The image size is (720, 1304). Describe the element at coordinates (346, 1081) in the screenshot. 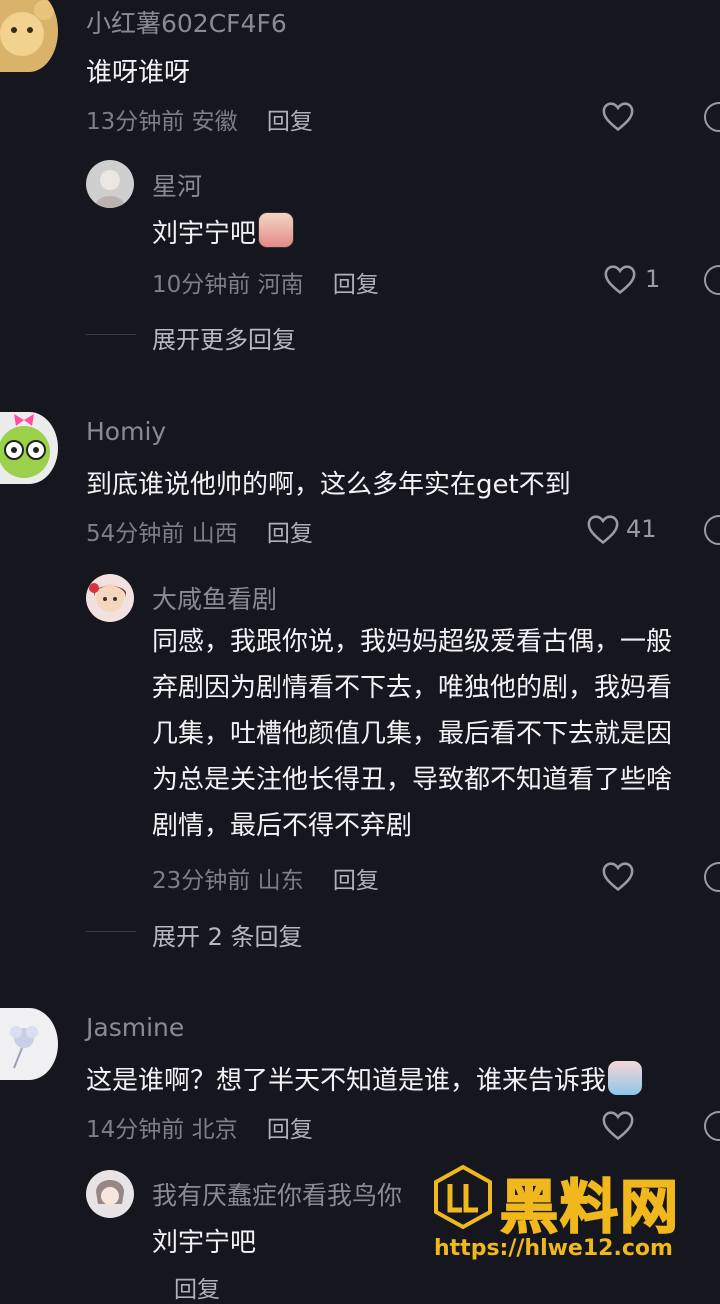

I see `comment-text-content: 这是谁啊？想了半天不知道是谁，谁来告诉我` at that location.